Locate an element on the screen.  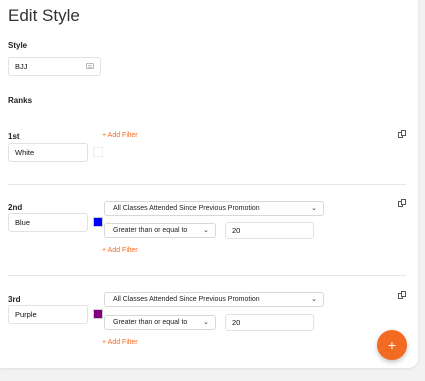
style-name-value: BJJ is located at coordinates (21, 66).